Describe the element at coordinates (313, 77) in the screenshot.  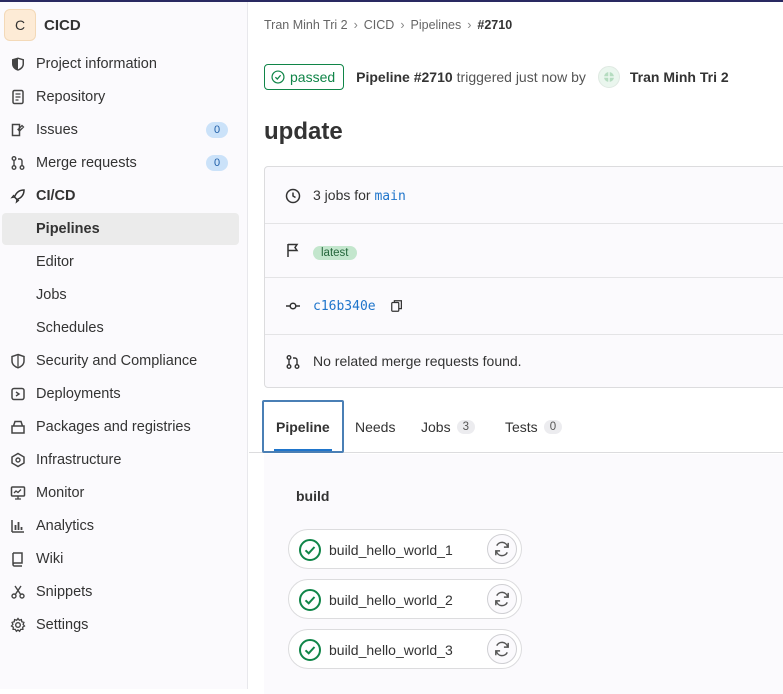
I see `status-label: passed` at that location.